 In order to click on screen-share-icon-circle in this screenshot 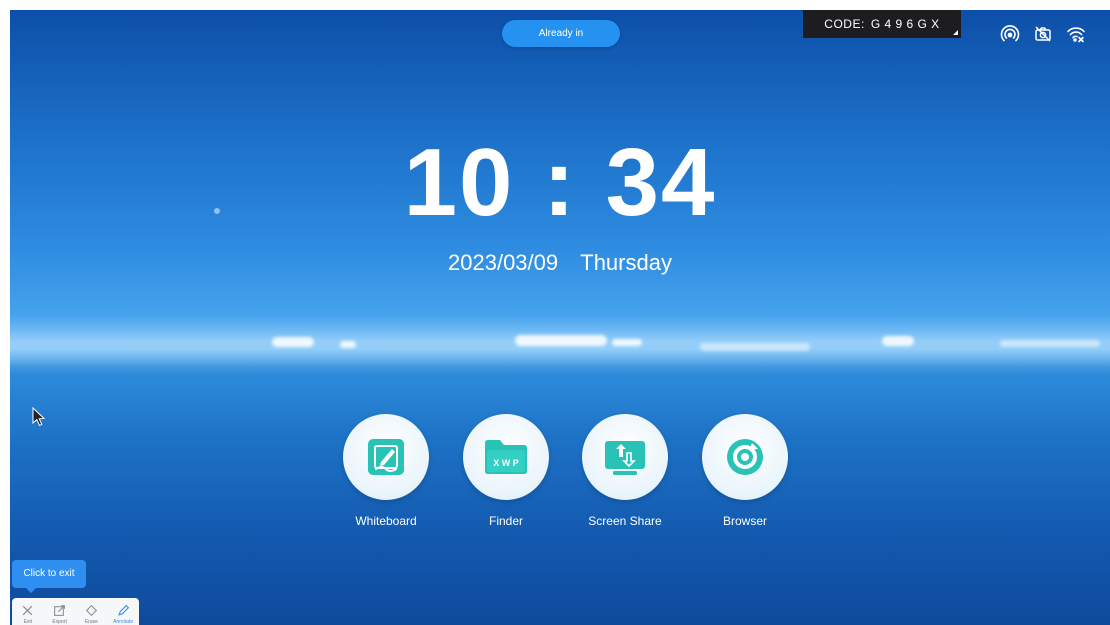, I will do `click(625, 457)`.